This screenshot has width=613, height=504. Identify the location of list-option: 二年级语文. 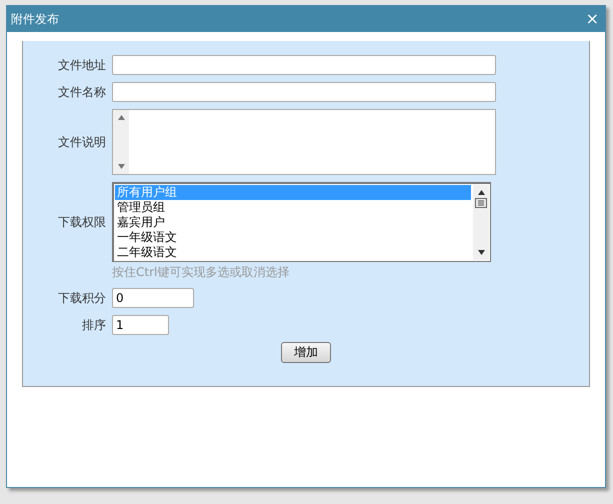
(293, 252).